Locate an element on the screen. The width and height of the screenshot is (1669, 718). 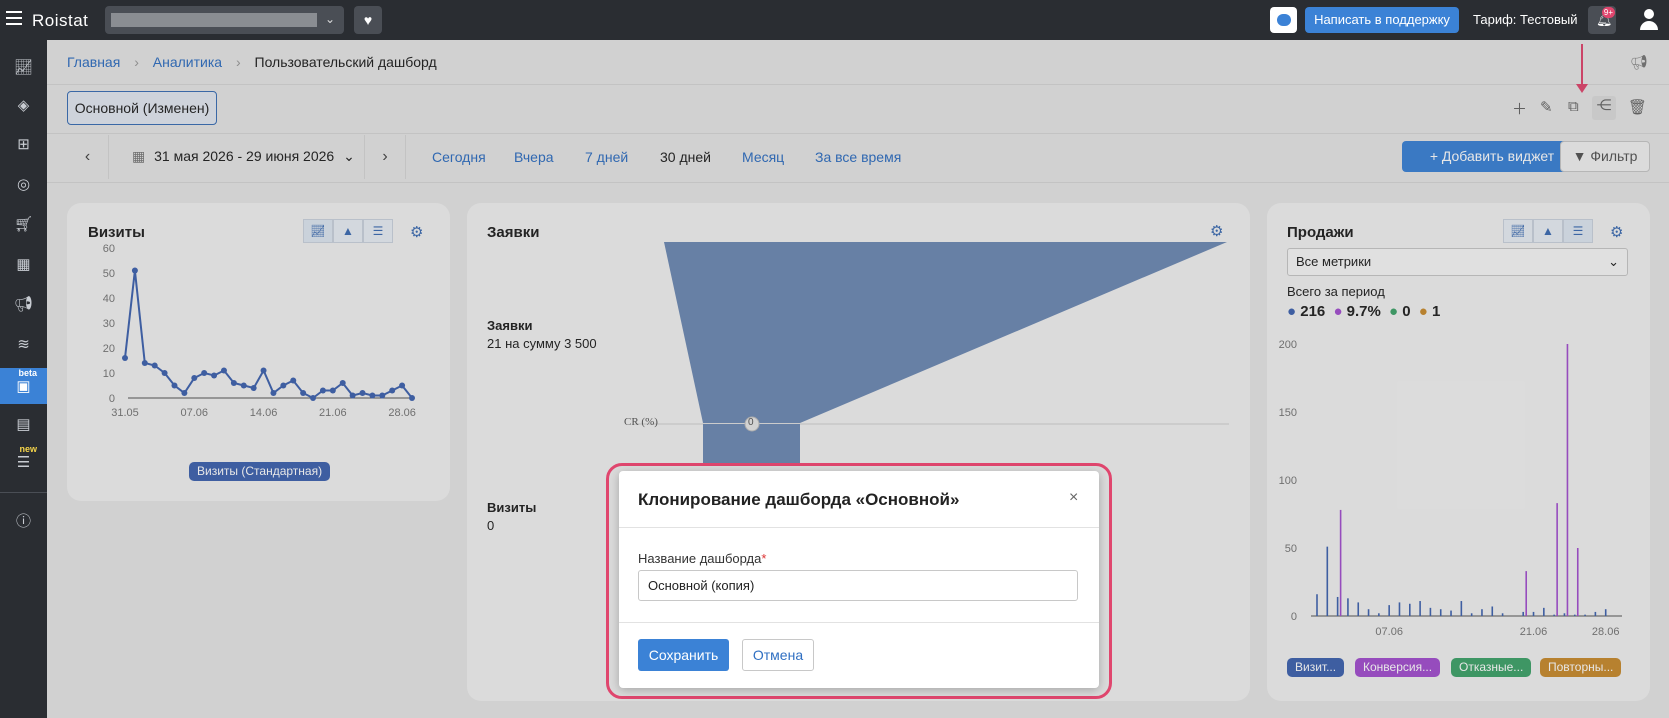
tariff-label: Тариф: Тестовый is located at coordinates (1525, 19).